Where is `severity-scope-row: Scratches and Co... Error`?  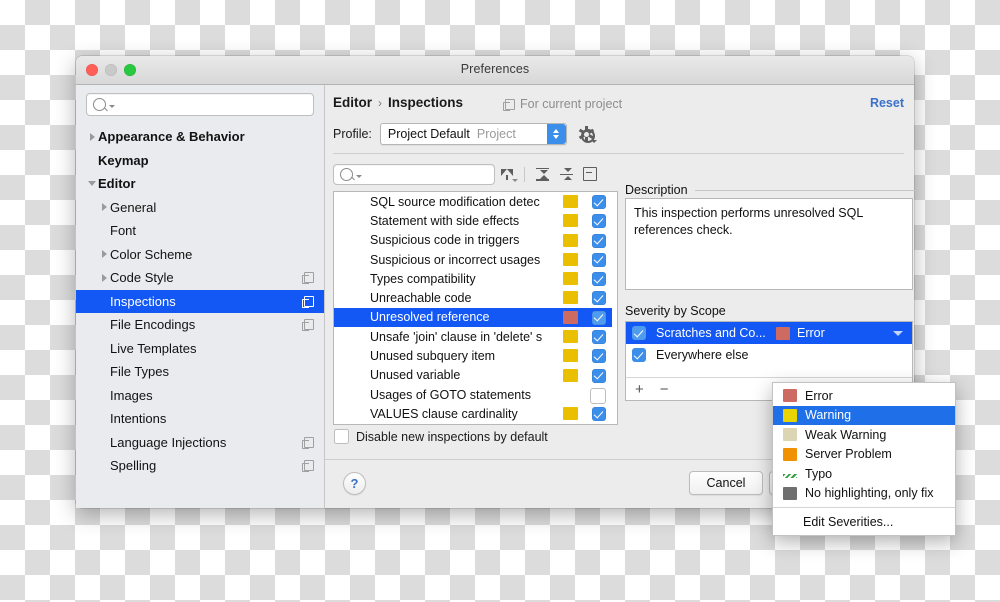
severity-scope-row: Scratches and Co... Error is located at coordinates (769, 333).